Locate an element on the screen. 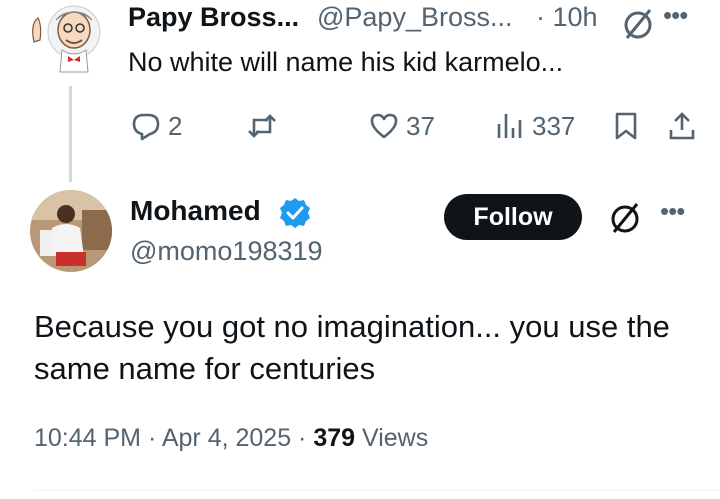 The width and height of the screenshot is (720, 499). reply-icon is located at coordinates (146, 127).